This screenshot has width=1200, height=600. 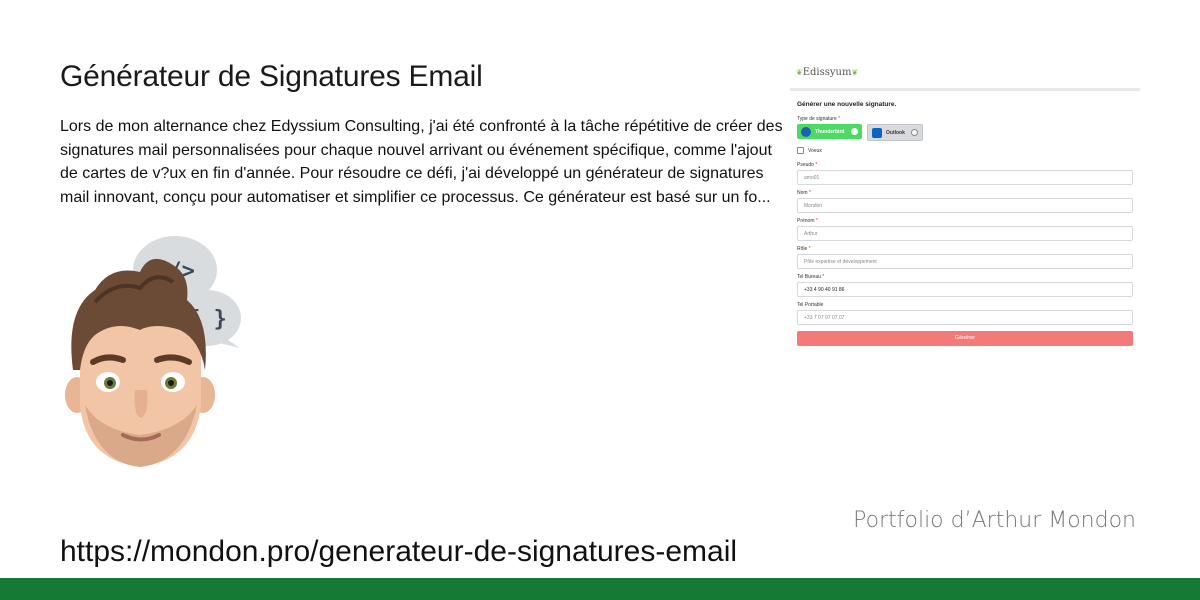 What do you see at coordinates (965, 177) in the screenshot?
I see `pseudo-input: amo01` at bounding box center [965, 177].